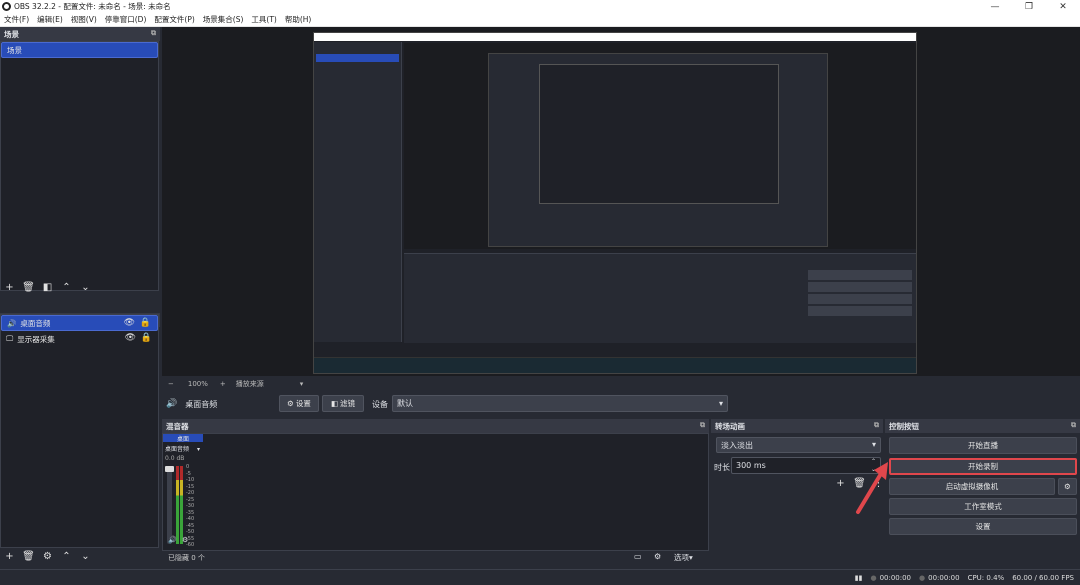  I want to click on meter-tick-label: -30, so click(190, 506).